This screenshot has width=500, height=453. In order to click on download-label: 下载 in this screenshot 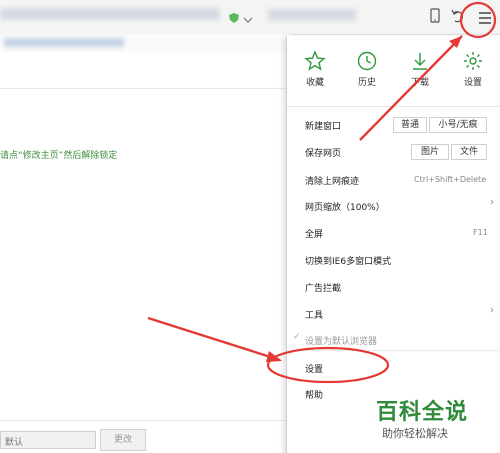, I will do `click(419, 83)`.